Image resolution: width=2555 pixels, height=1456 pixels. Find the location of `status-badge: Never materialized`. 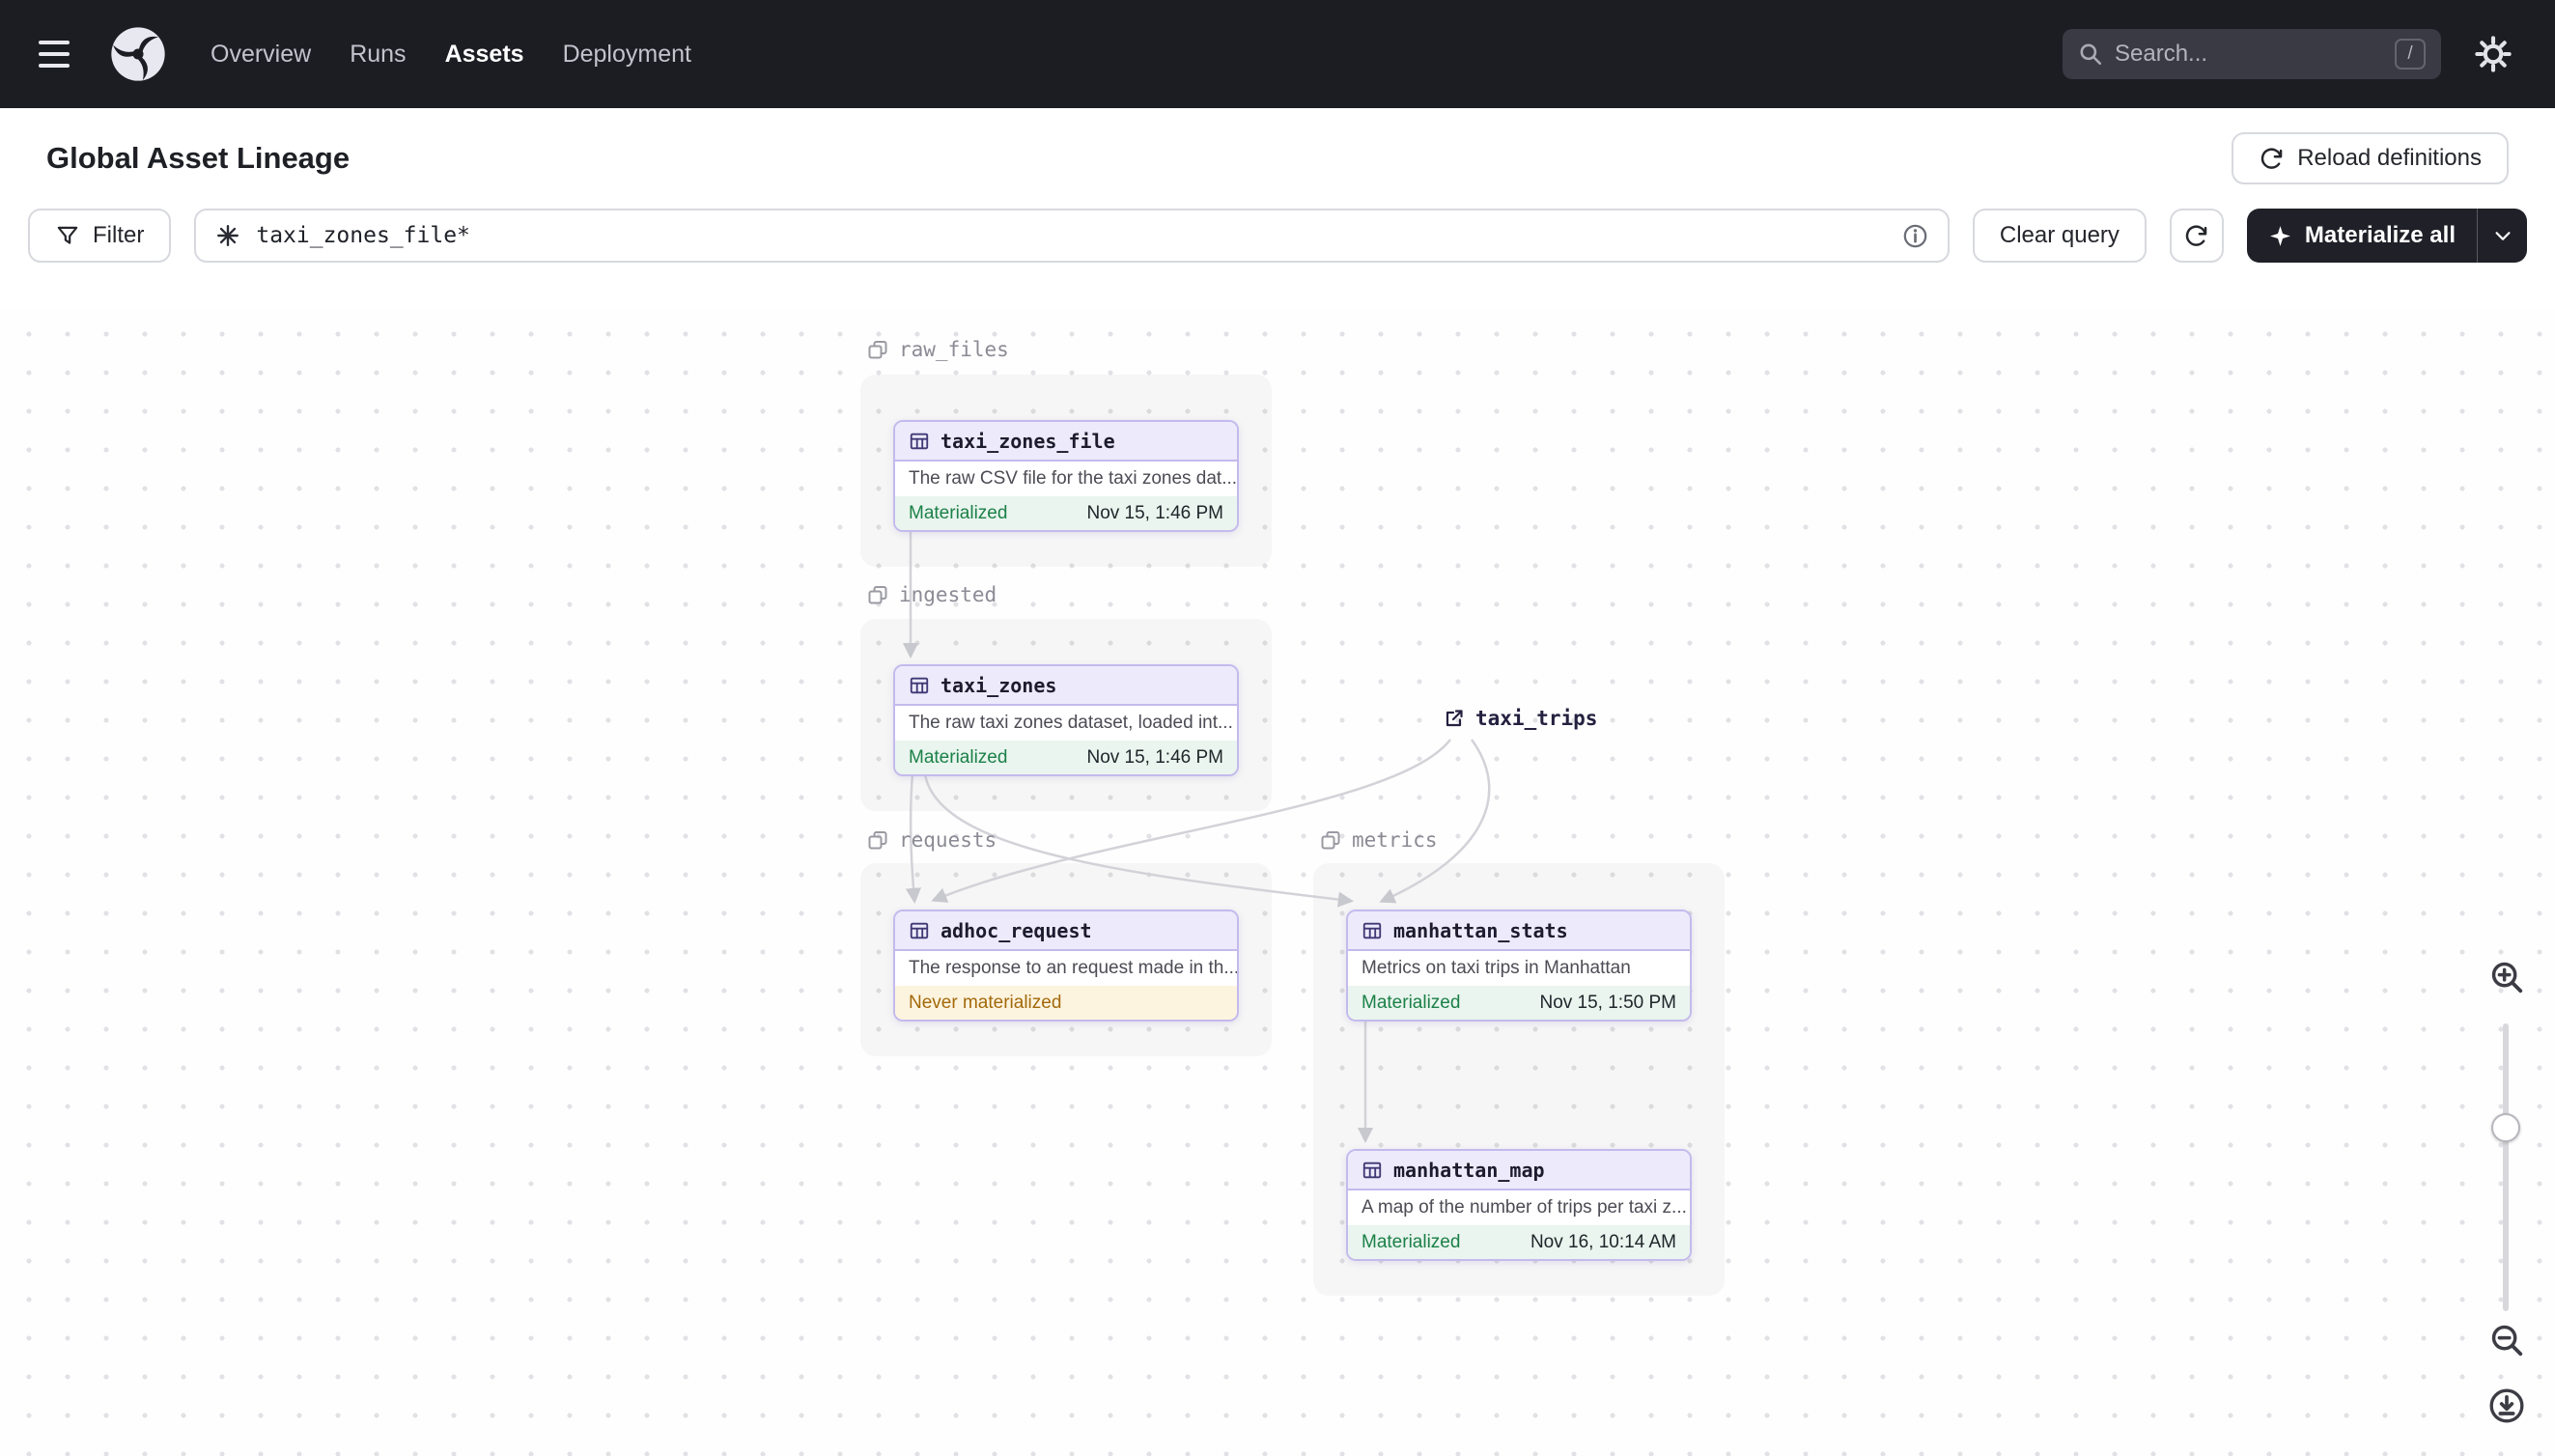

status-badge: Never materialized is located at coordinates (985, 1003).